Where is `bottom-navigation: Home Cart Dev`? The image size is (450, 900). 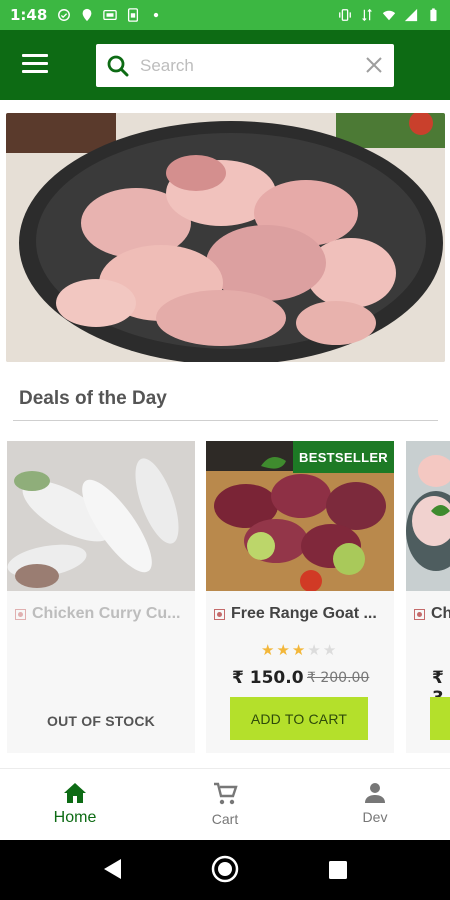 bottom-navigation: Home Cart Dev is located at coordinates (225, 804).